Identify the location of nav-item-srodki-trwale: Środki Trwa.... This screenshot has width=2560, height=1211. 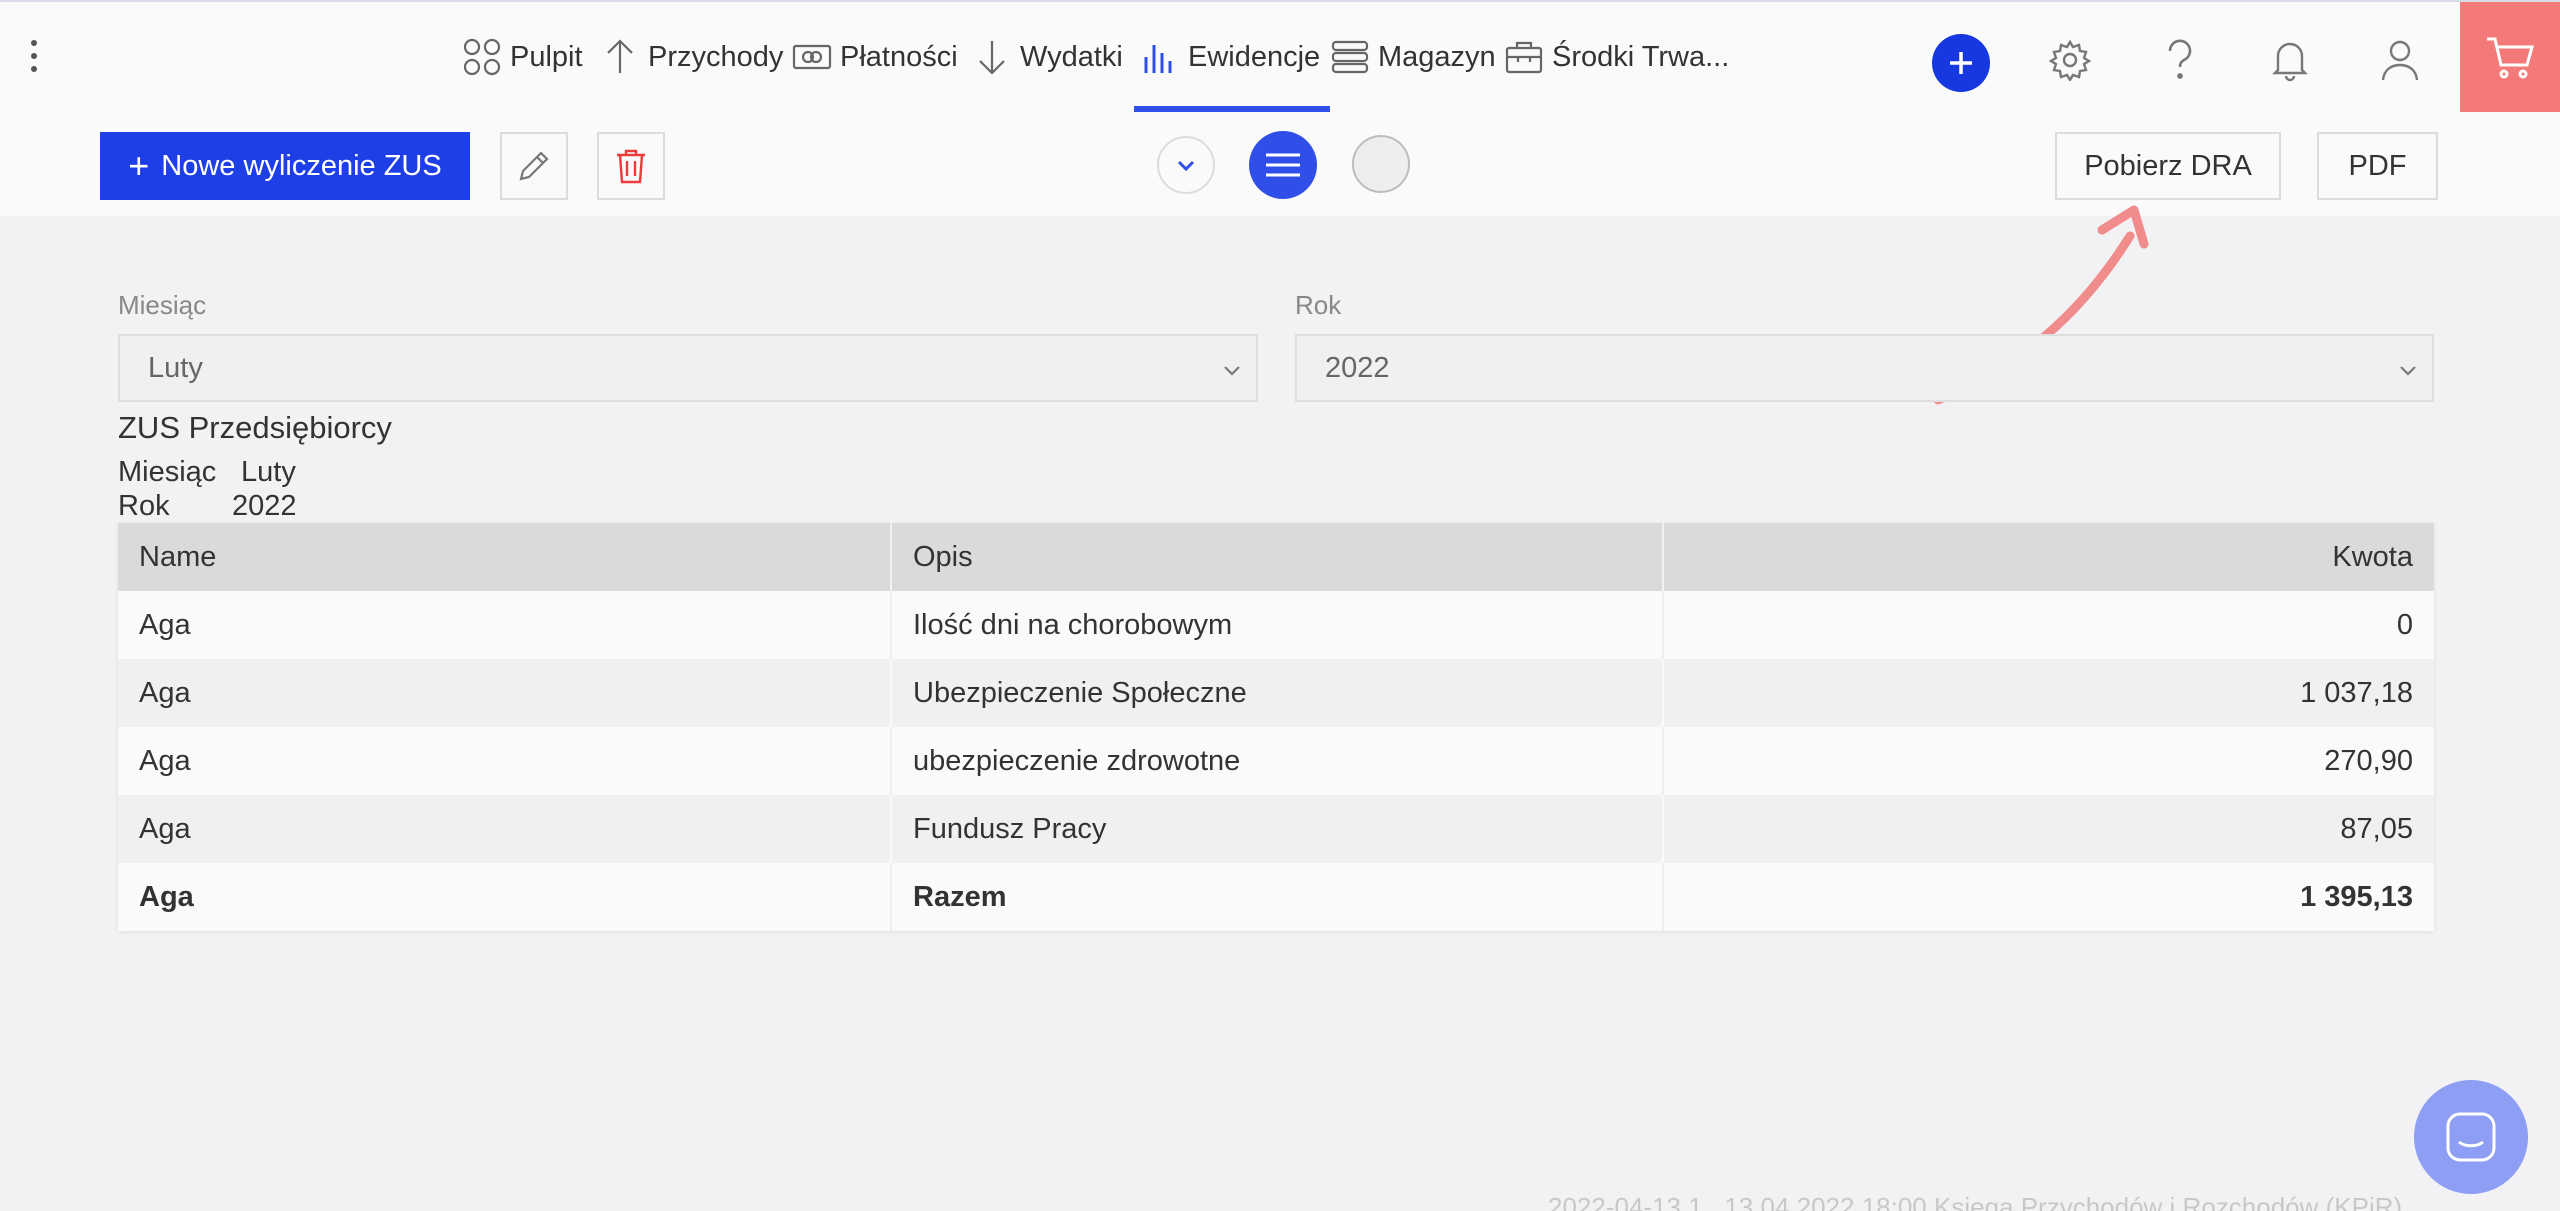
(1616, 57).